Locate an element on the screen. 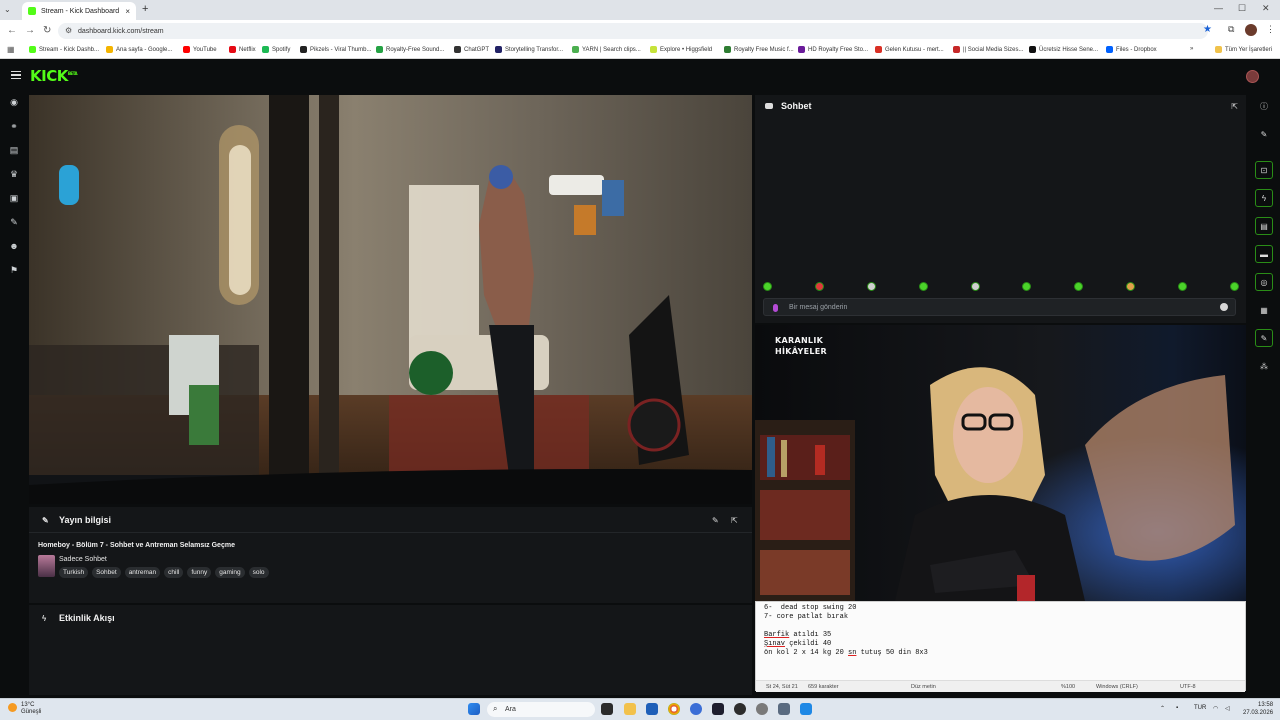 This screenshot has width=1280, height=720. more-bookmarks-icon: » is located at coordinates (1191, 49).